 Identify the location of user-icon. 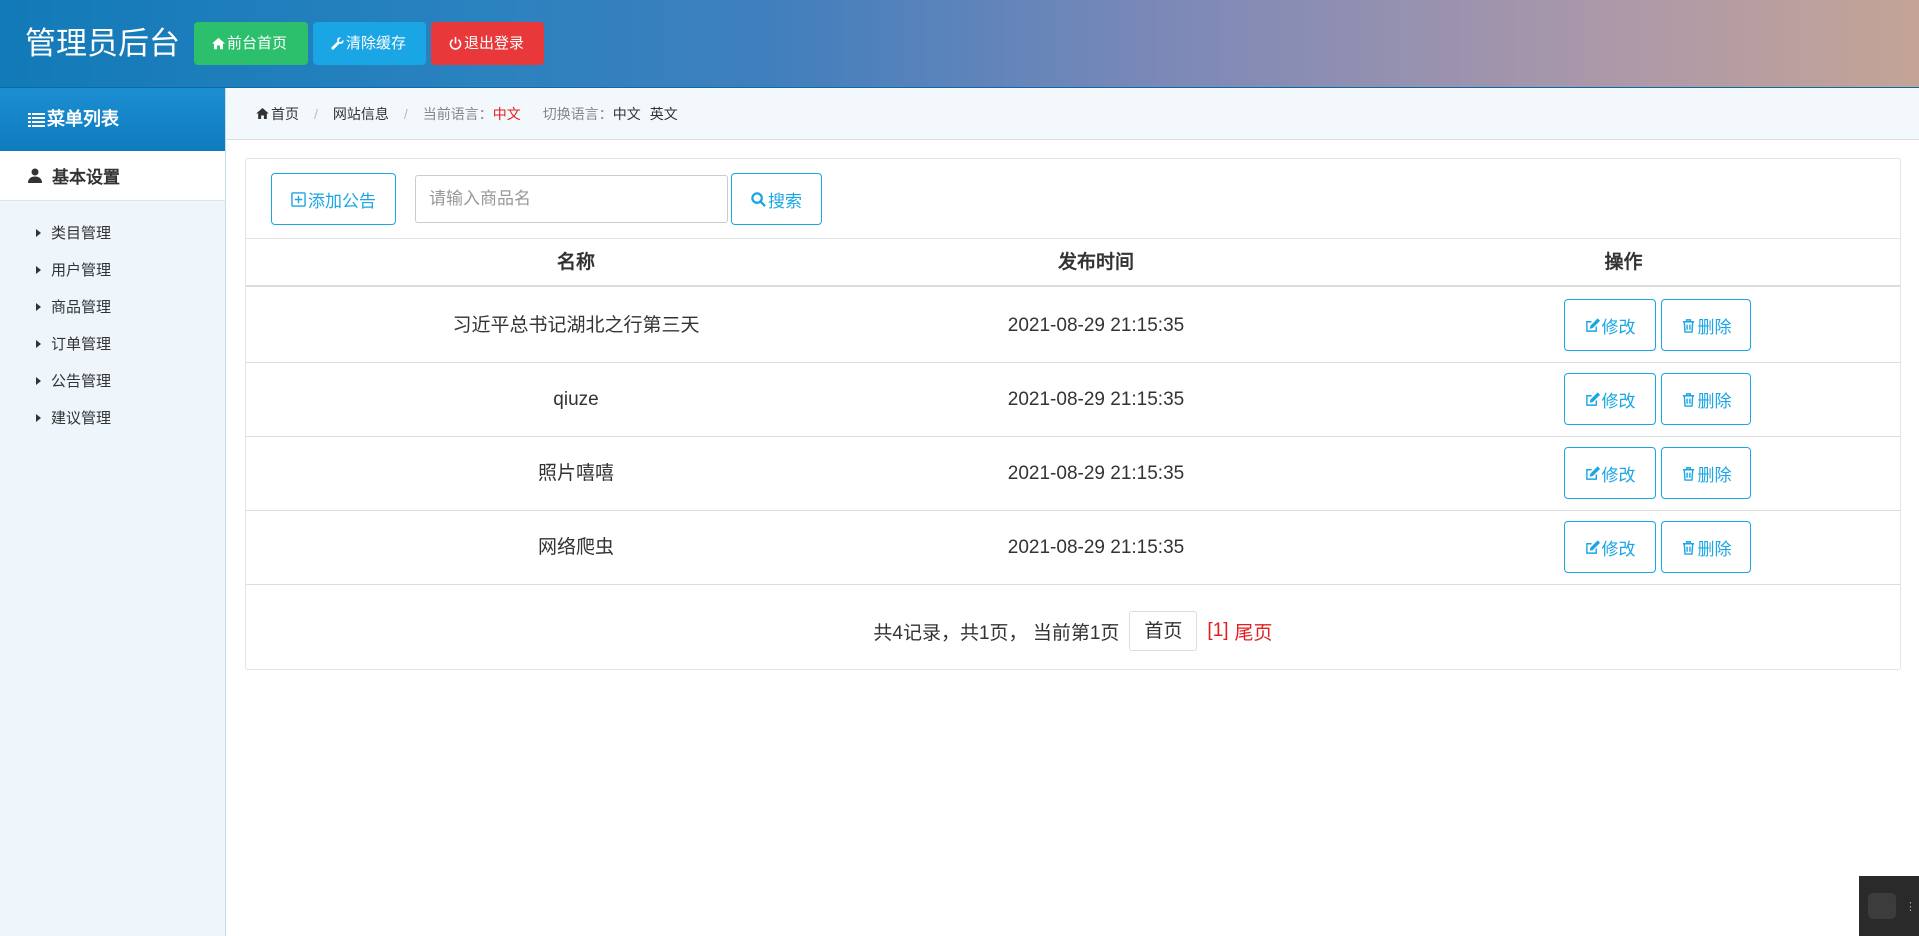
(35, 175).